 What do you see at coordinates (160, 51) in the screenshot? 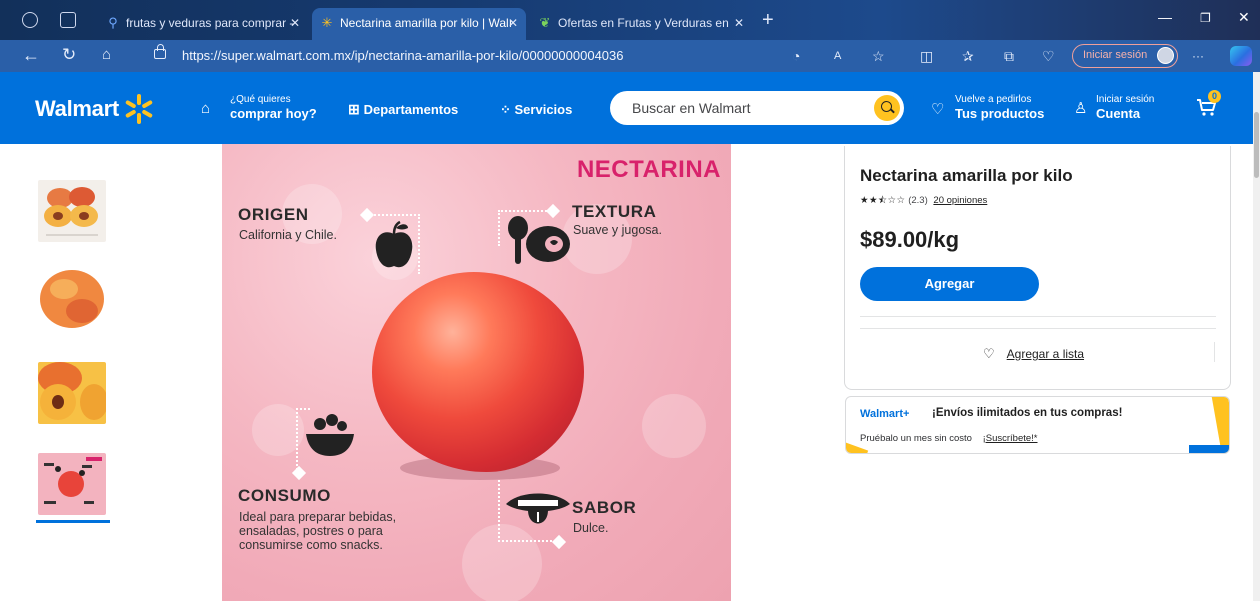
I see `lock-icon` at bounding box center [160, 51].